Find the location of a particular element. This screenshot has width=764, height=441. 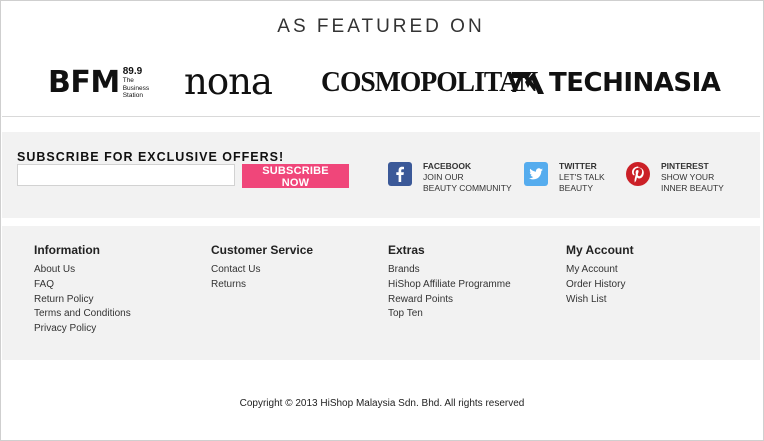

extras-heading: Extras is located at coordinates (406, 250).